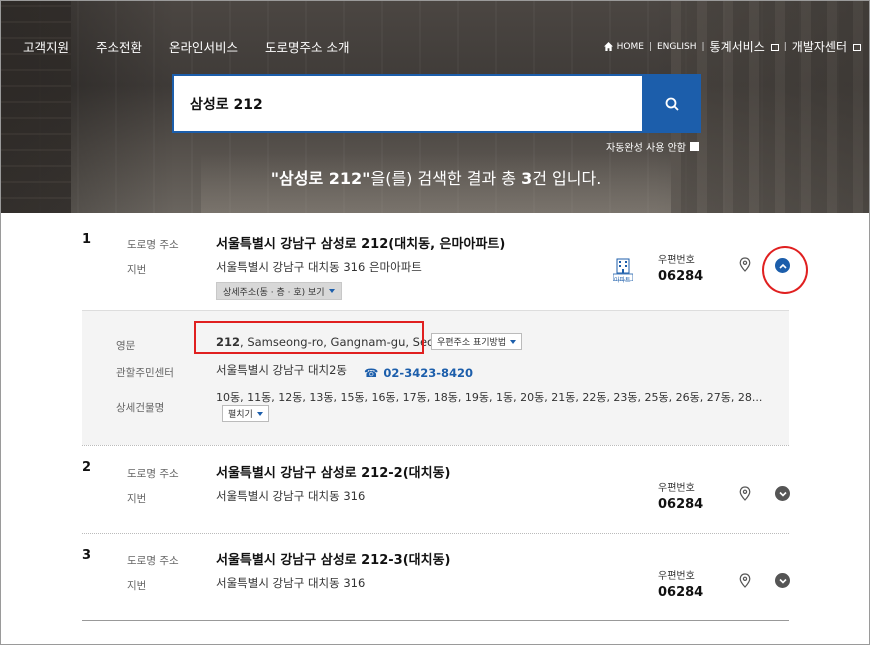 The image size is (870, 645). I want to click on nav-road-address-intro: 도로명주소 소개, so click(307, 46).